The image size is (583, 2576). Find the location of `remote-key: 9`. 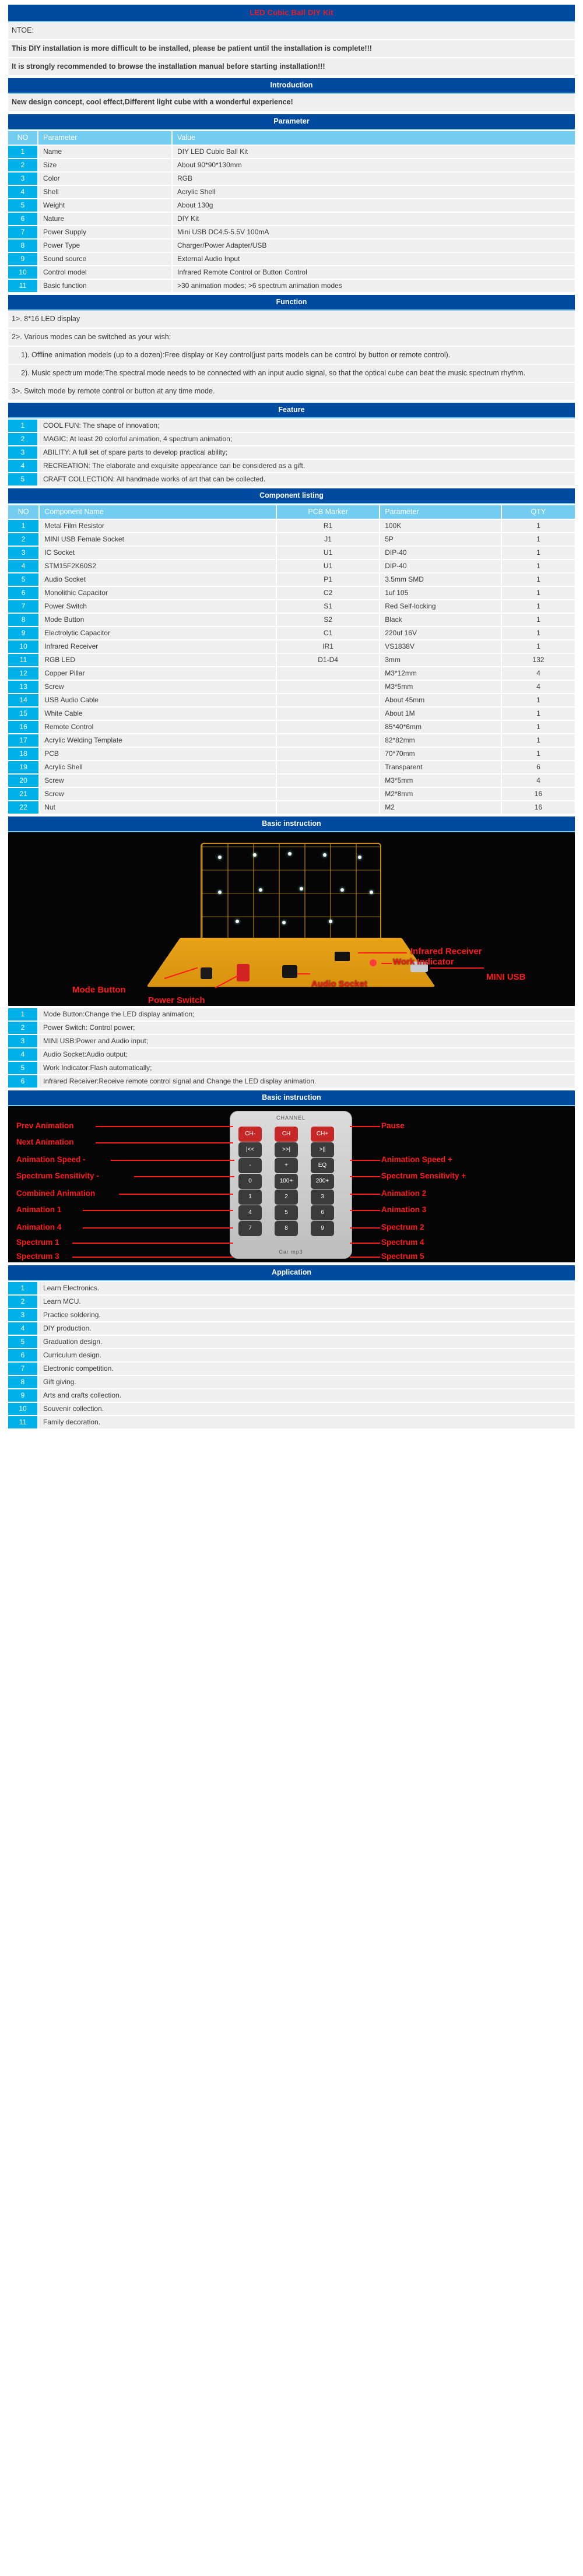

remote-key: 9 is located at coordinates (322, 1229).